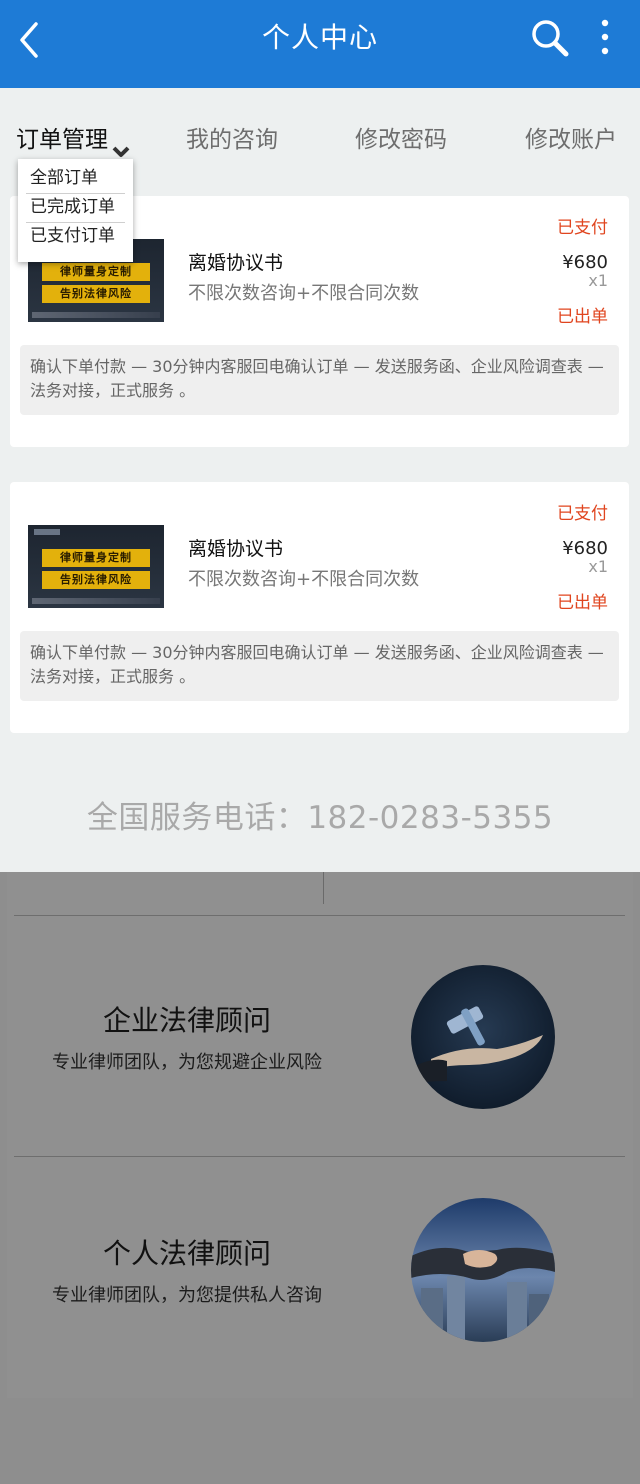  What do you see at coordinates (62, 140) in the screenshot?
I see `tab-label: 订单管理` at bounding box center [62, 140].